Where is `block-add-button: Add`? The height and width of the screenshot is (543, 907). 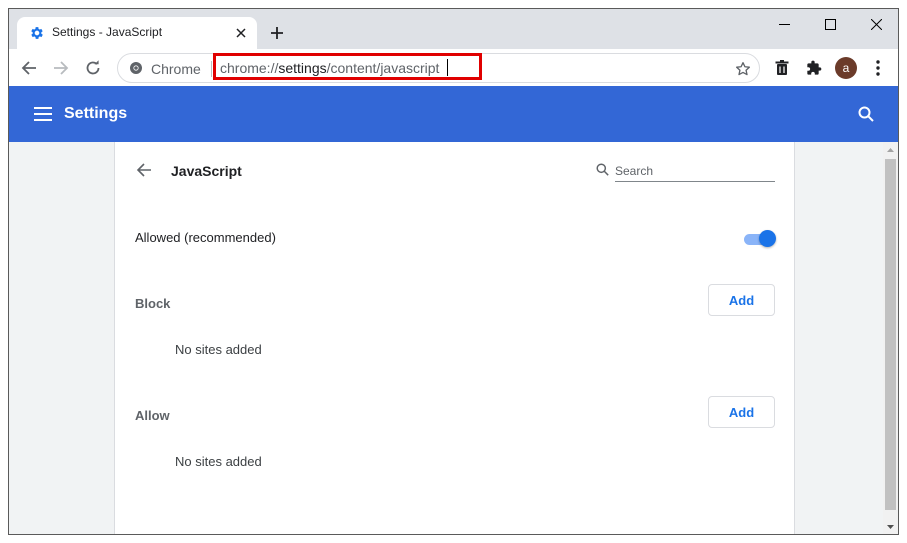
block-add-button: Add is located at coordinates (741, 300).